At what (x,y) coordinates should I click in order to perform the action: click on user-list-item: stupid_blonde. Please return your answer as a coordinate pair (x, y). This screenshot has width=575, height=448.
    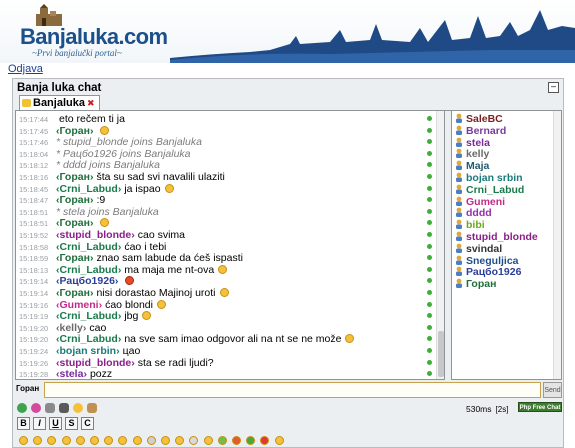
    Looking at the image, I should click on (502, 237).